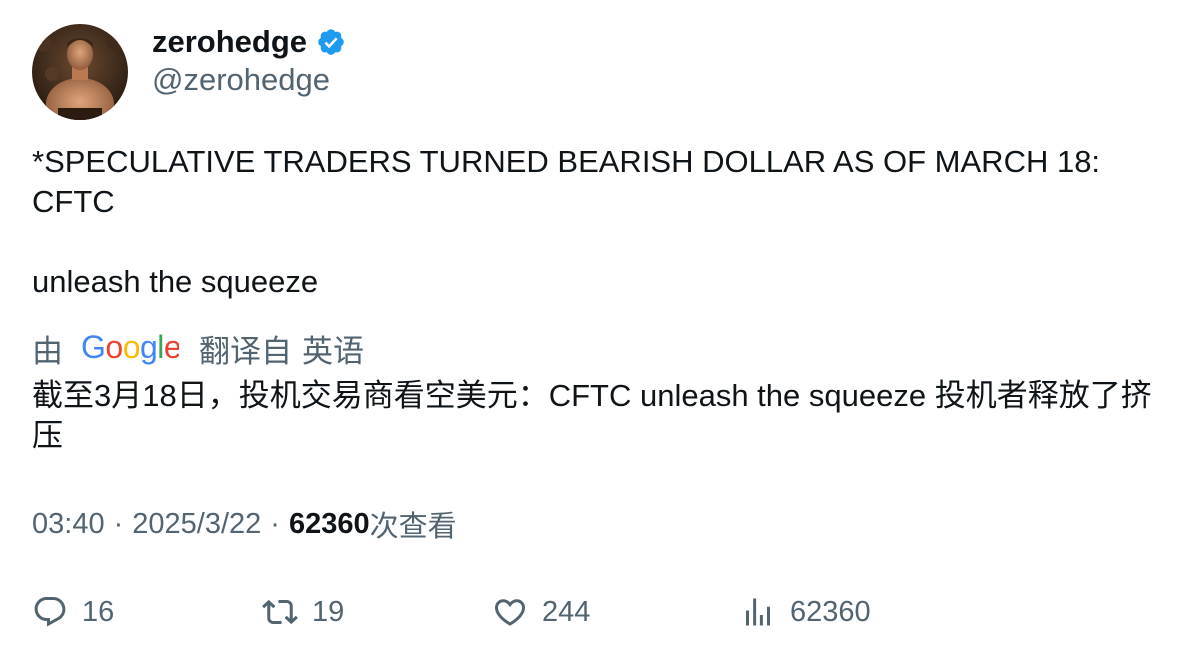  I want to click on verified-badge-icon, so click(331, 42).